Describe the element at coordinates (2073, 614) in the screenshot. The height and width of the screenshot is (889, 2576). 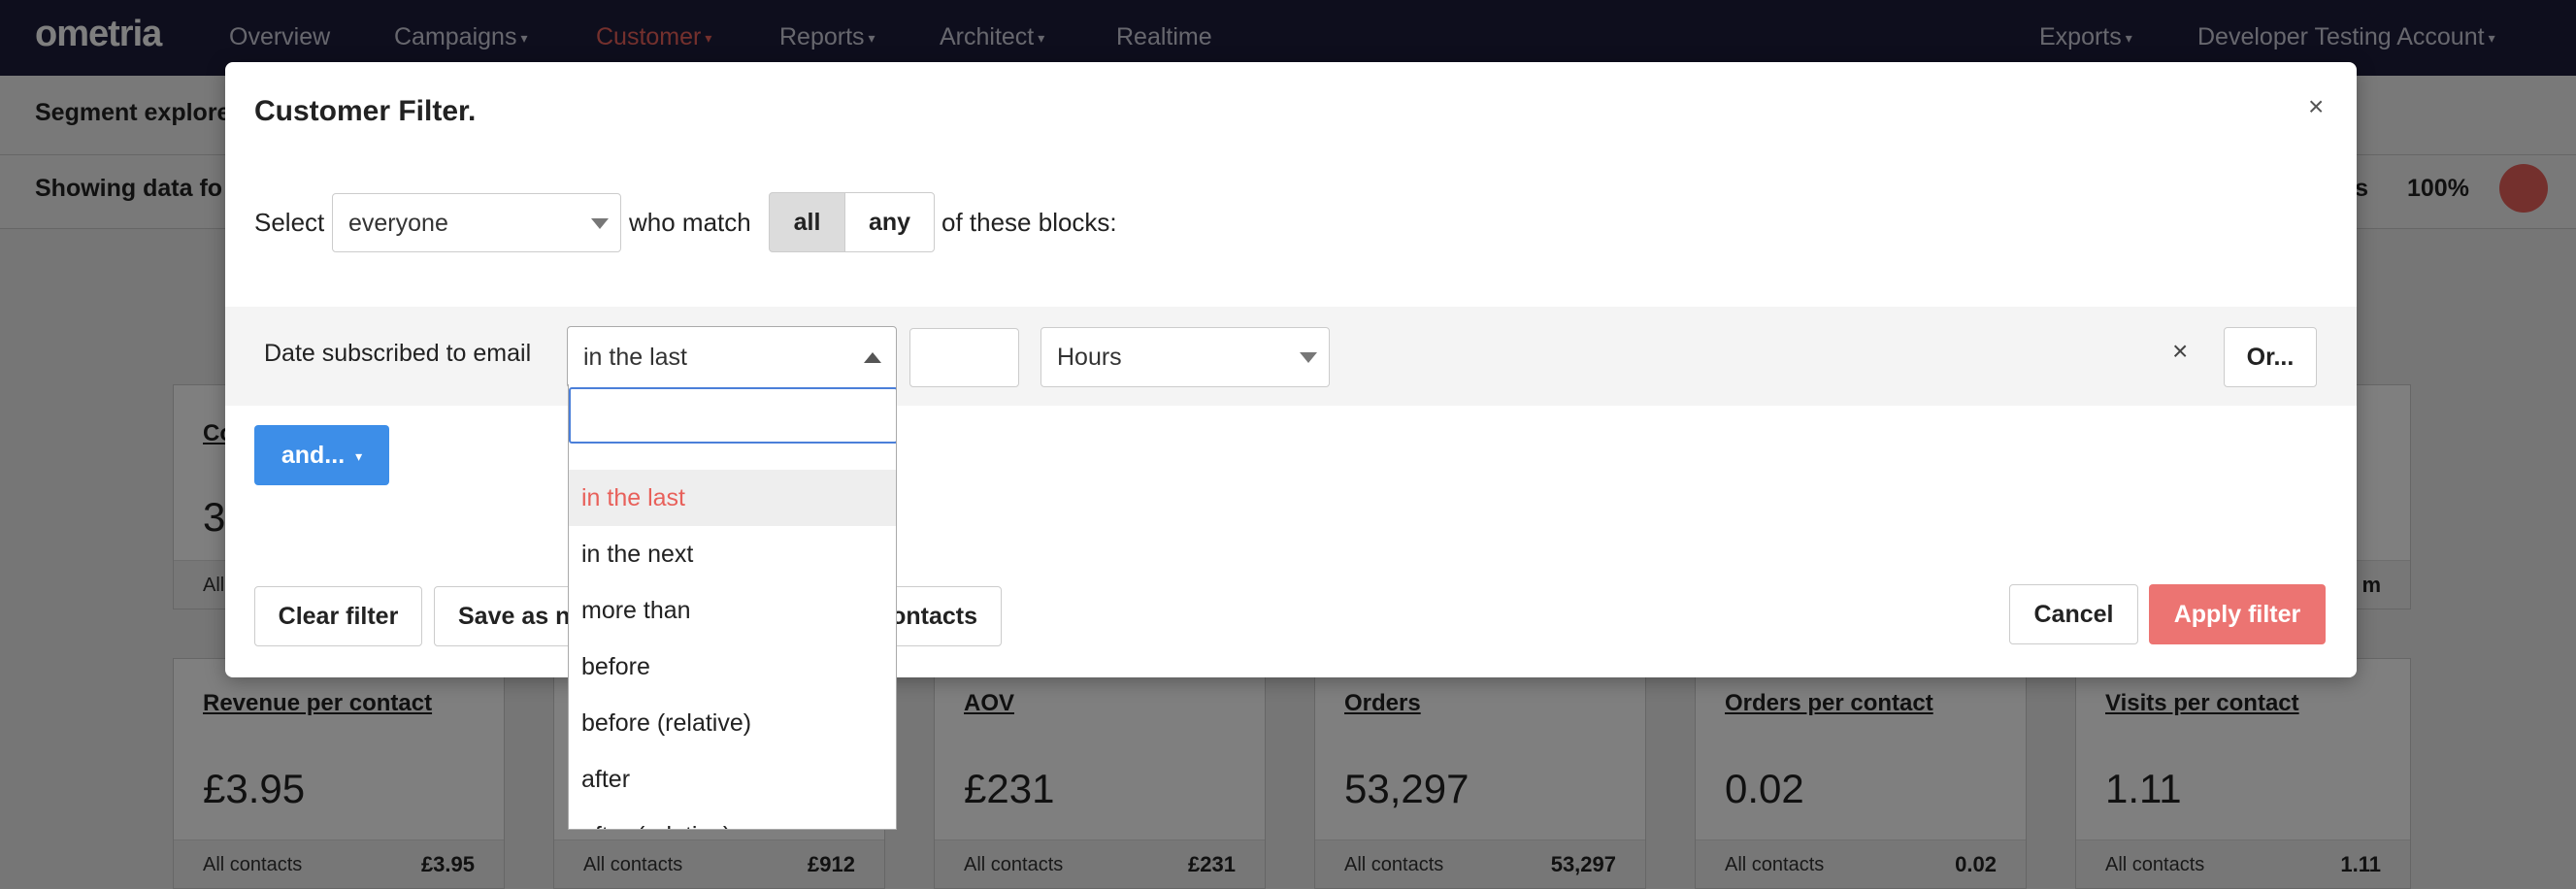
I see `cancel-button: Cancel` at that location.